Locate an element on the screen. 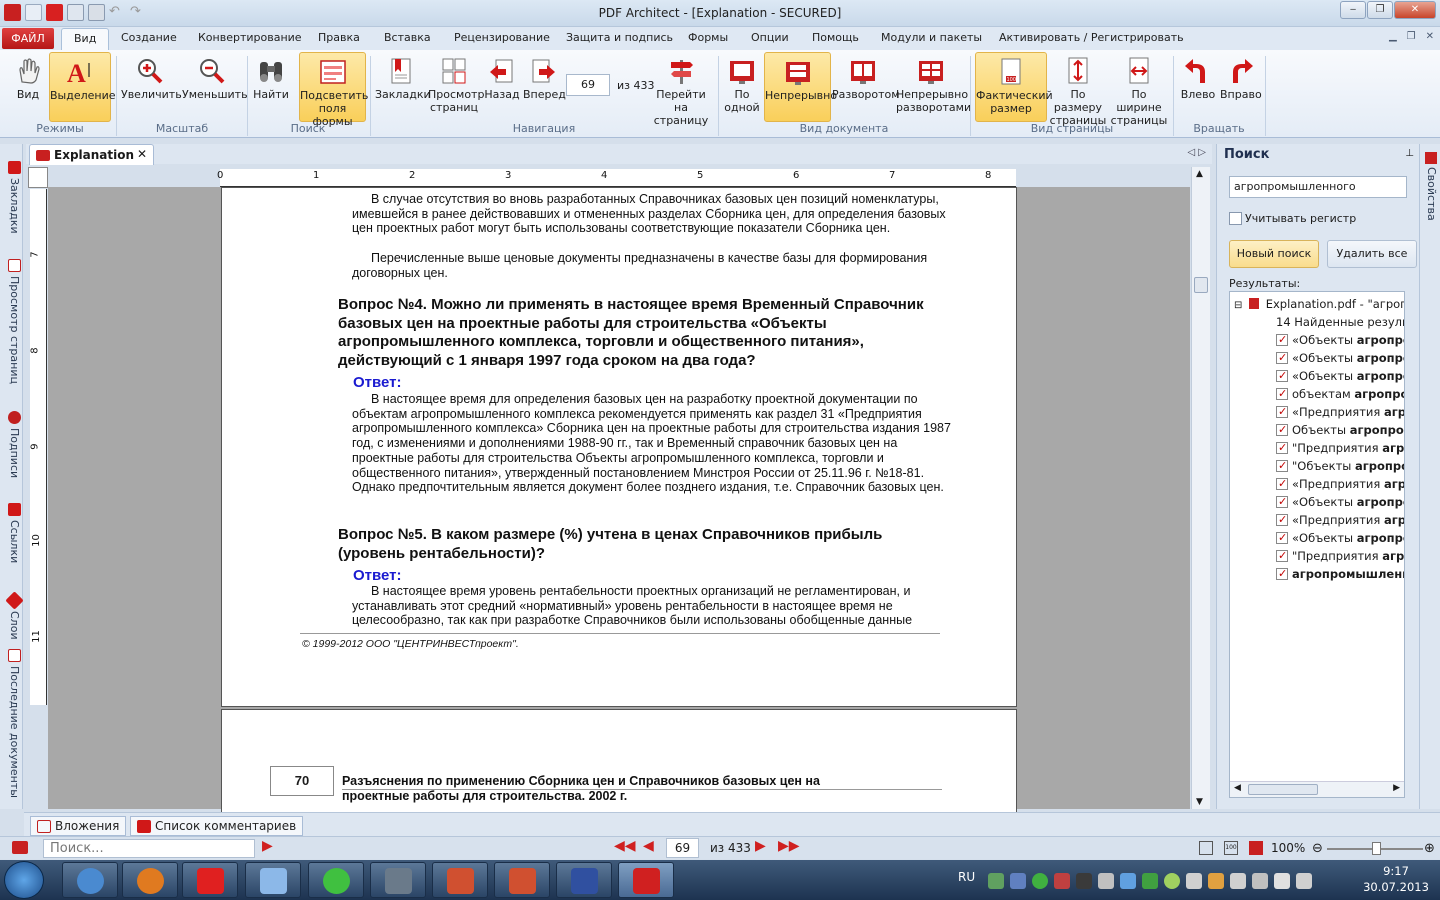 This screenshot has width=1440, height=900. zoom-out-button: Уменьшить is located at coordinates (215, 87).